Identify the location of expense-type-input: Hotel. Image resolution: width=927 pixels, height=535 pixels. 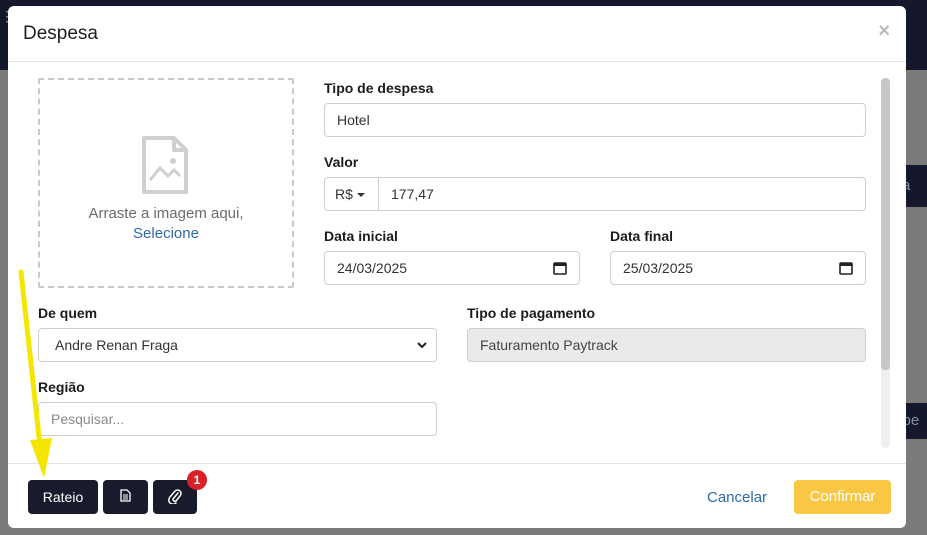
(595, 120).